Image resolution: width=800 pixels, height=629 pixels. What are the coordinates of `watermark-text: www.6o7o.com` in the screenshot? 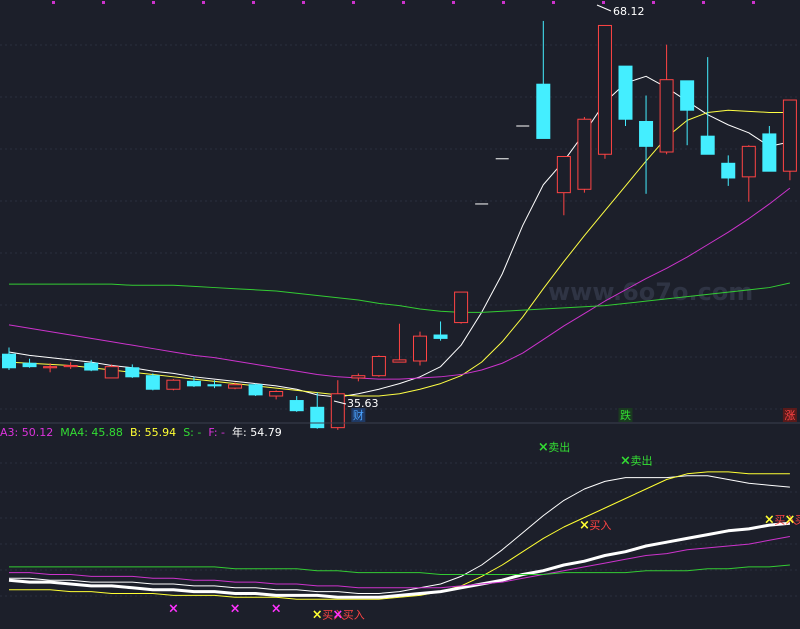 It's located at (650, 292).